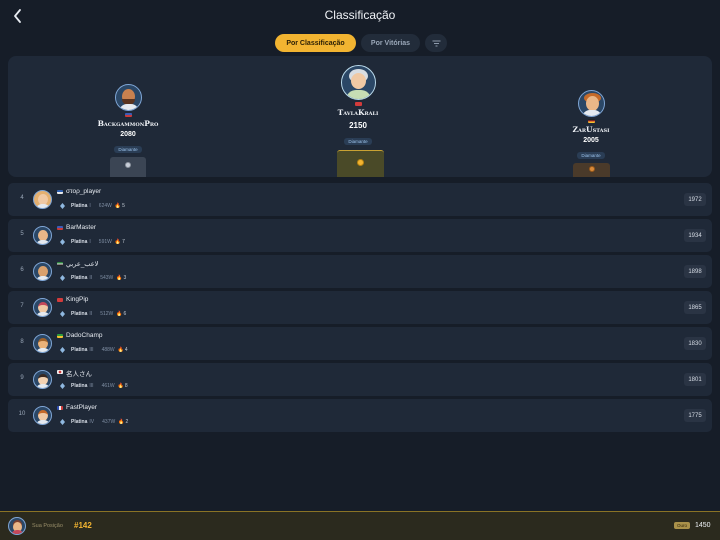 The width and height of the screenshot is (720, 540). I want to click on streak-count: 7, so click(123, 241).